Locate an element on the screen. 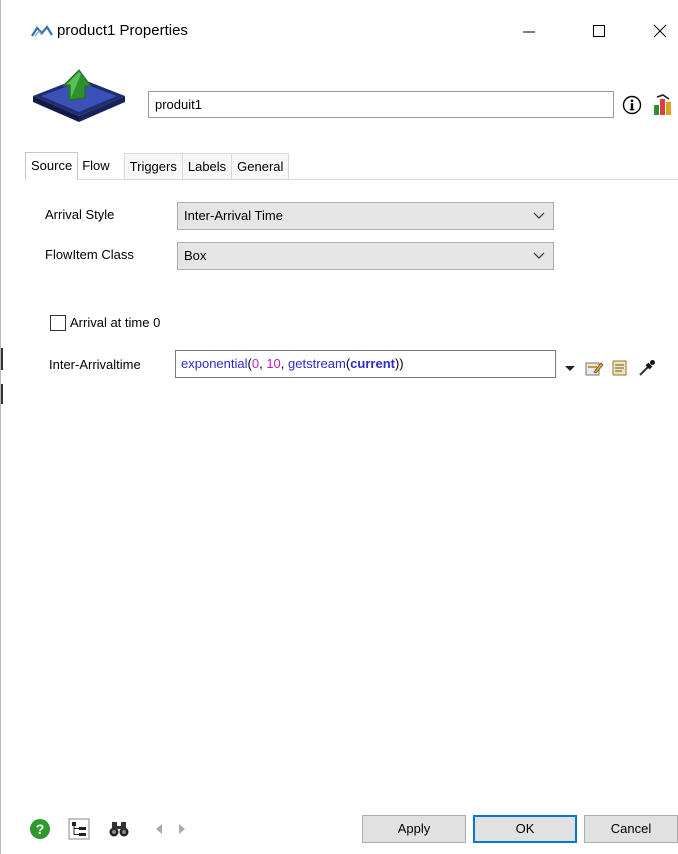  object-properties-icon is located at coordinates (664, 105).